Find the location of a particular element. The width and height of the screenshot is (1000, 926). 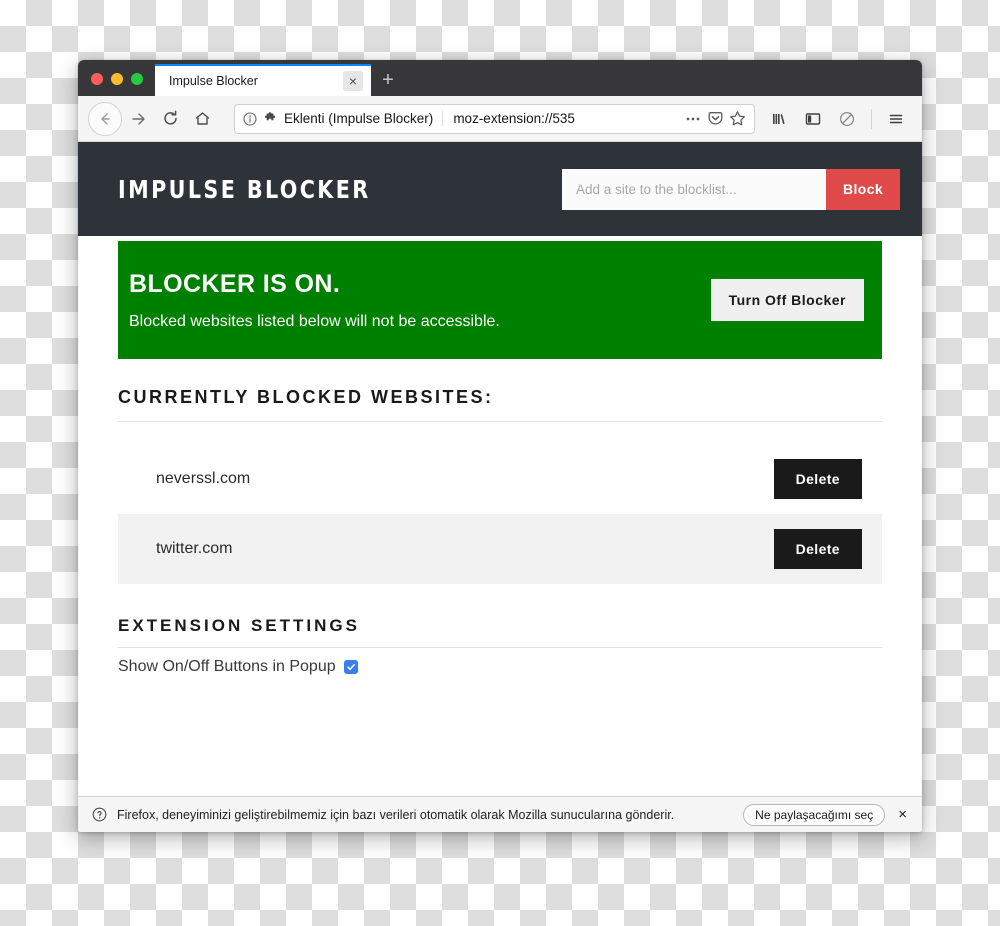

minimize-window-button is located at coordinates (117, 79).